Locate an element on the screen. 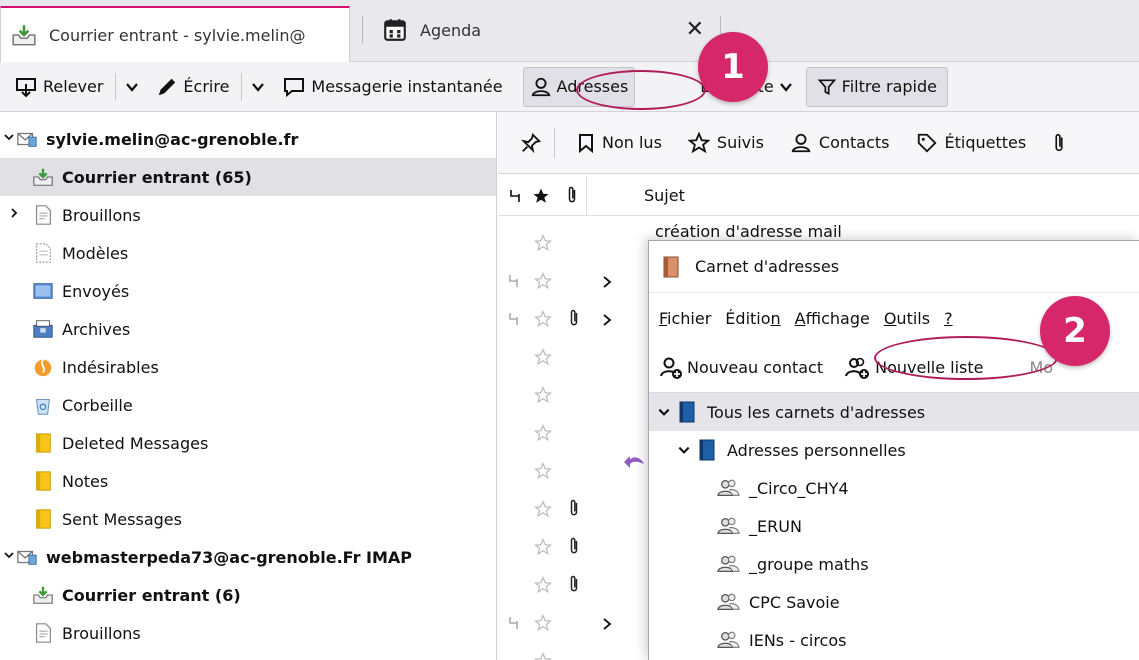  folder-item: sylvie.melin@ac-grenoble.fr is located at coordinates (248, 139).